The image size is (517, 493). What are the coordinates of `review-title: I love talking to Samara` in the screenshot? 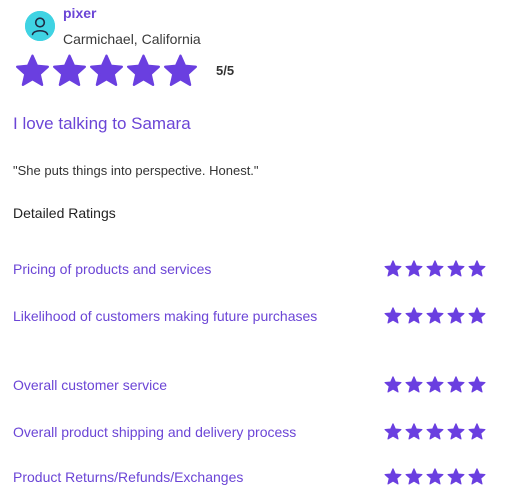 It's located at (102, 123).